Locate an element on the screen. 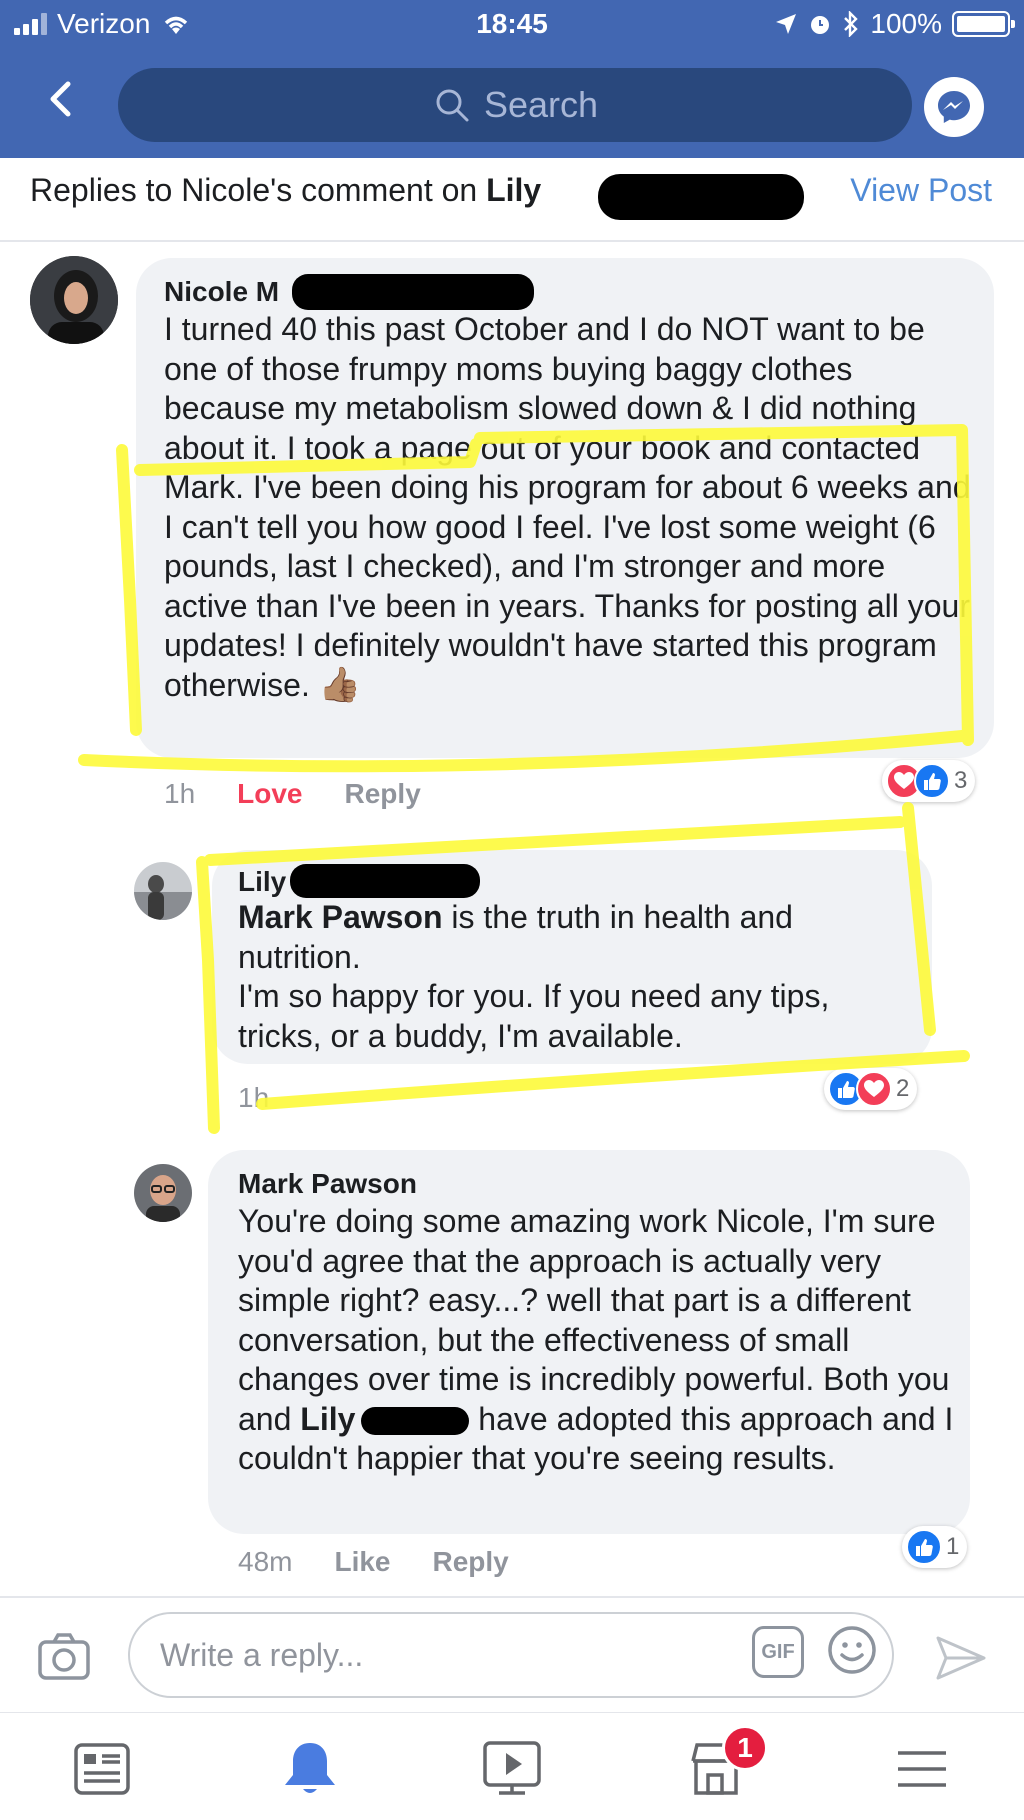 The height and width of the screenshot is (1820, 1024). notification-badge: 1 is located at coordinates (745, 1748).